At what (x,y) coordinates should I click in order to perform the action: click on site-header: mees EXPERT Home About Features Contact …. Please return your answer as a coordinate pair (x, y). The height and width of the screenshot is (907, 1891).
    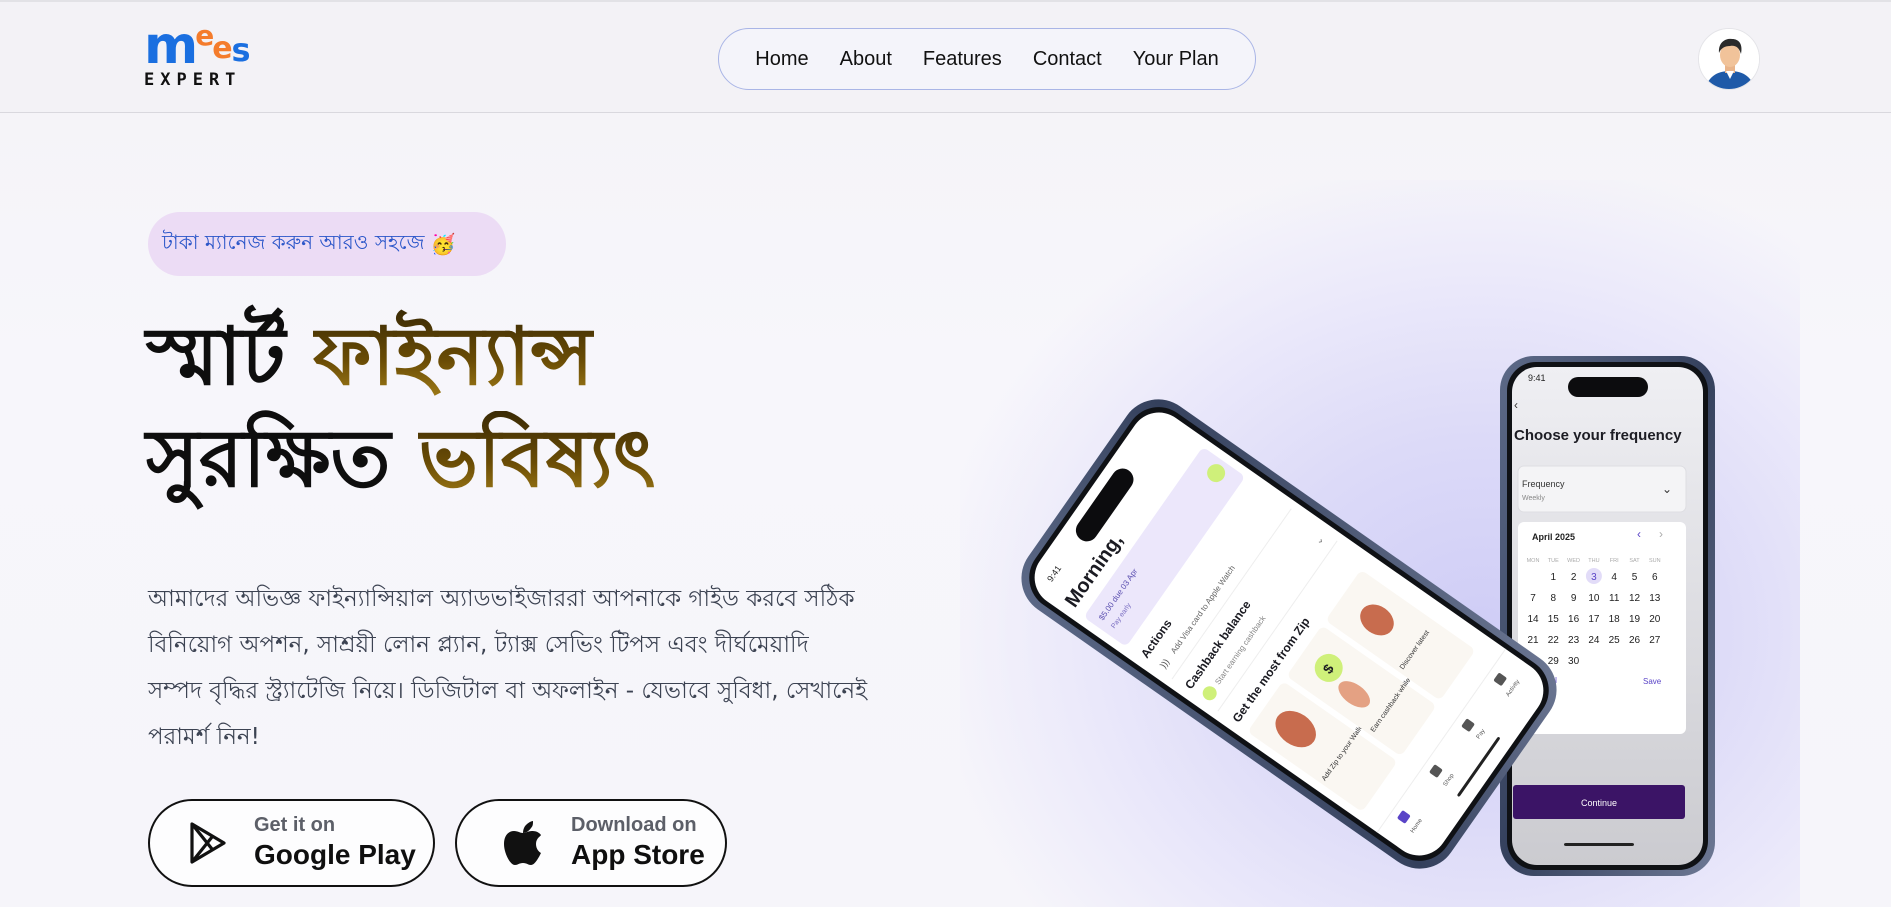
    Looking at the image, I should click on (945, 56).